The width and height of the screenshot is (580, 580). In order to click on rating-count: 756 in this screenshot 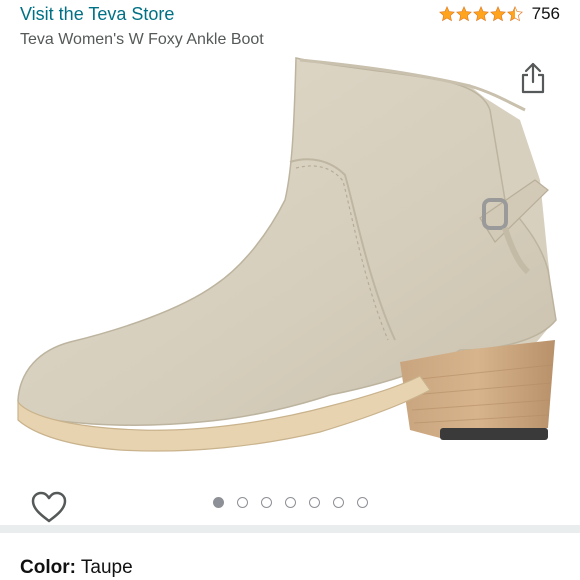, I will do `click(546, 14)`.